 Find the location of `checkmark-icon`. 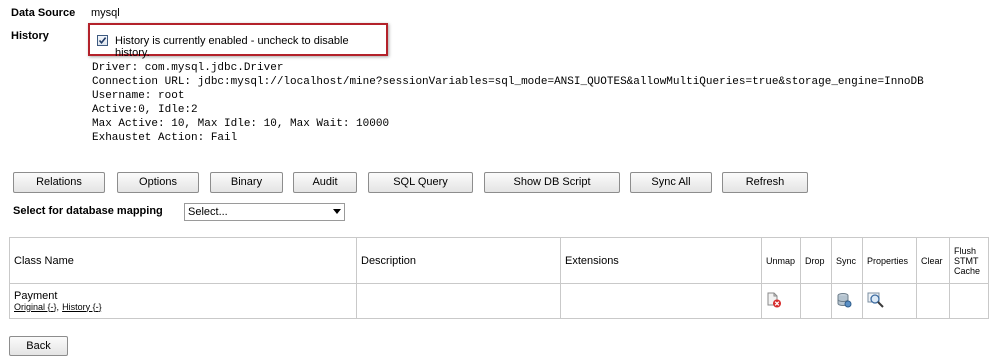

checkmark-icon is located at coordinates (102, 41).